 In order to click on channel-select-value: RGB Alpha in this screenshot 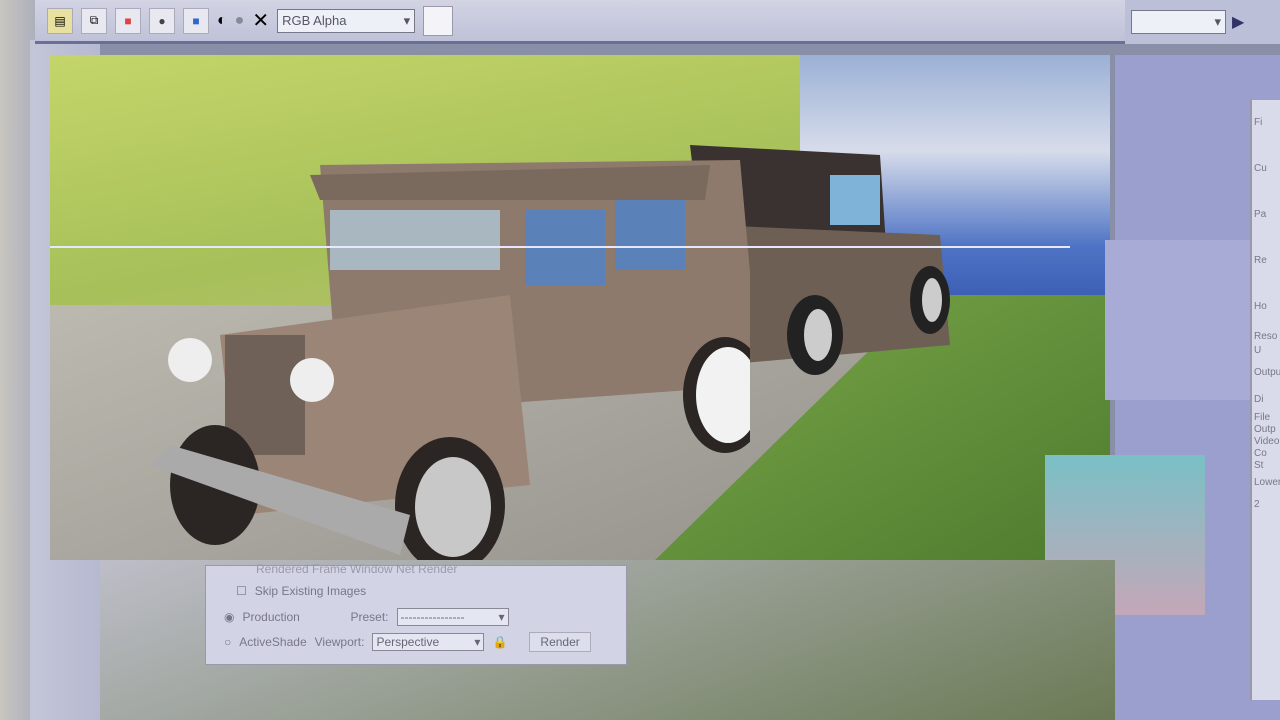, I will do `click(314, 20)`.